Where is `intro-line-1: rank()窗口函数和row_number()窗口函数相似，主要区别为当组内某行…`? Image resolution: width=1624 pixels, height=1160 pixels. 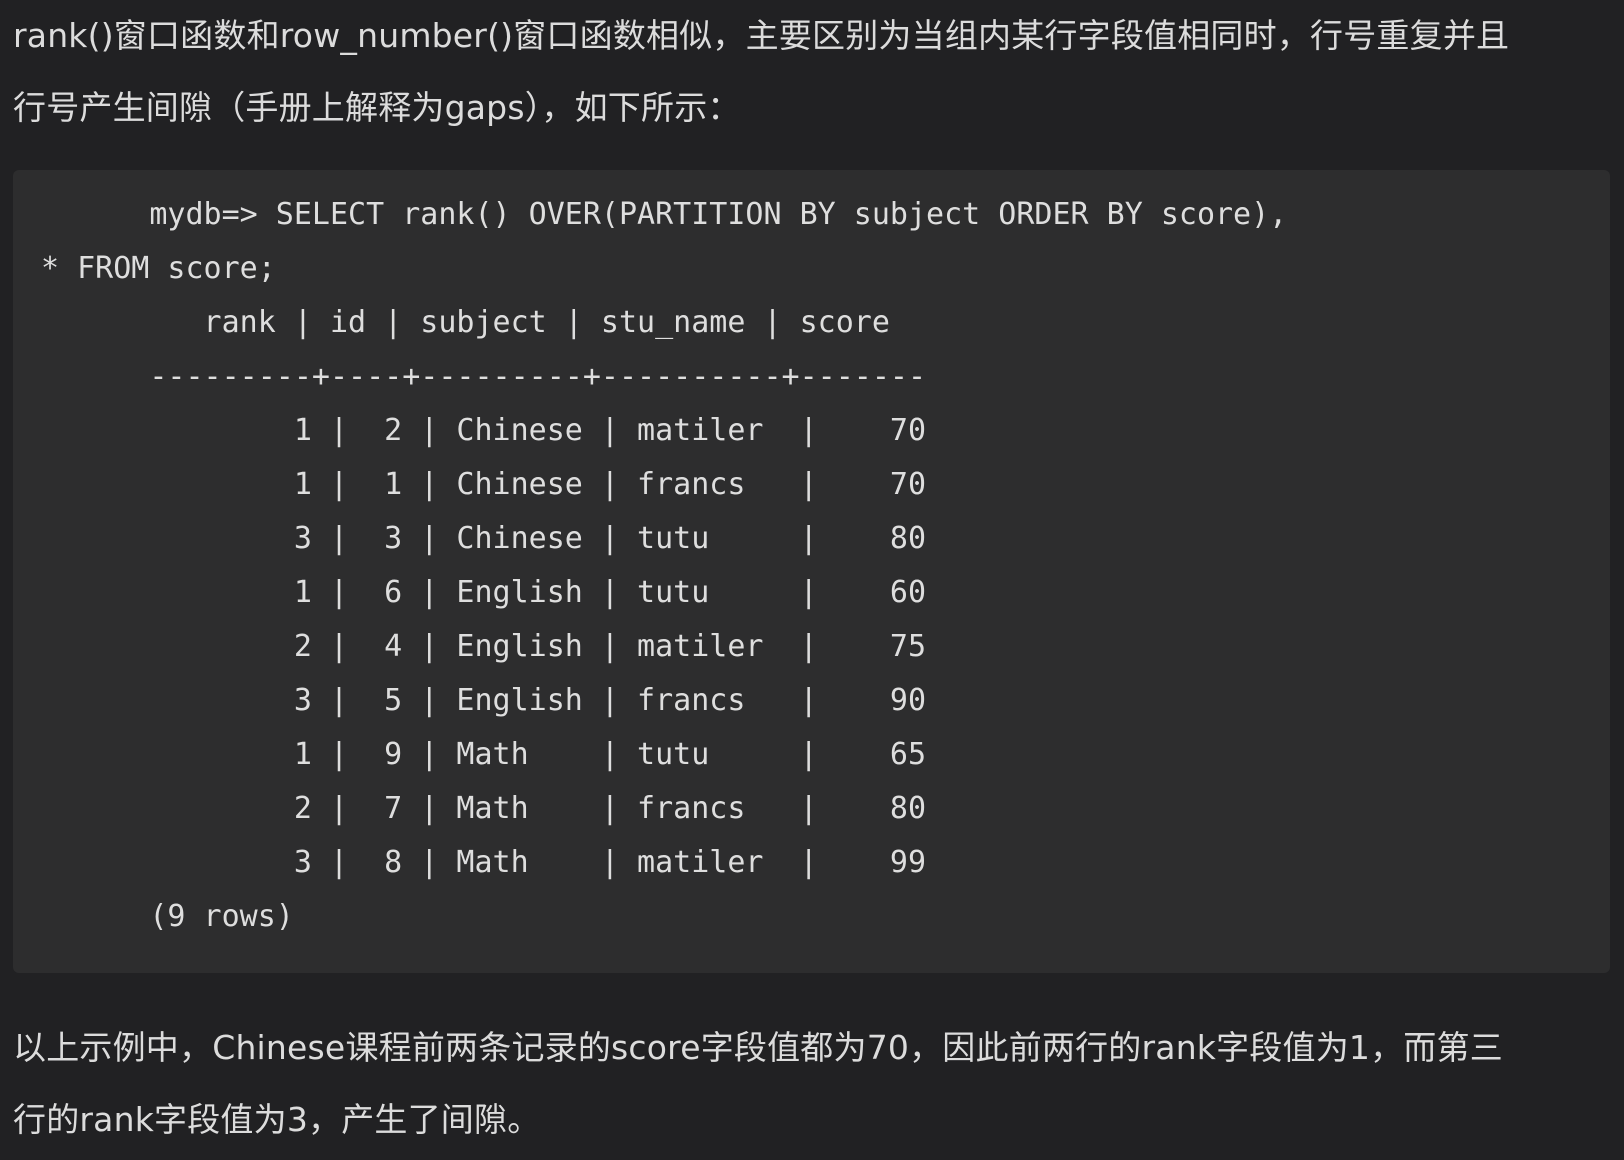 intro-line-1: rank()窗口函数和row_number()窗口函数相似，主要区别为当组内某行… is located at coordinates (761, 35).